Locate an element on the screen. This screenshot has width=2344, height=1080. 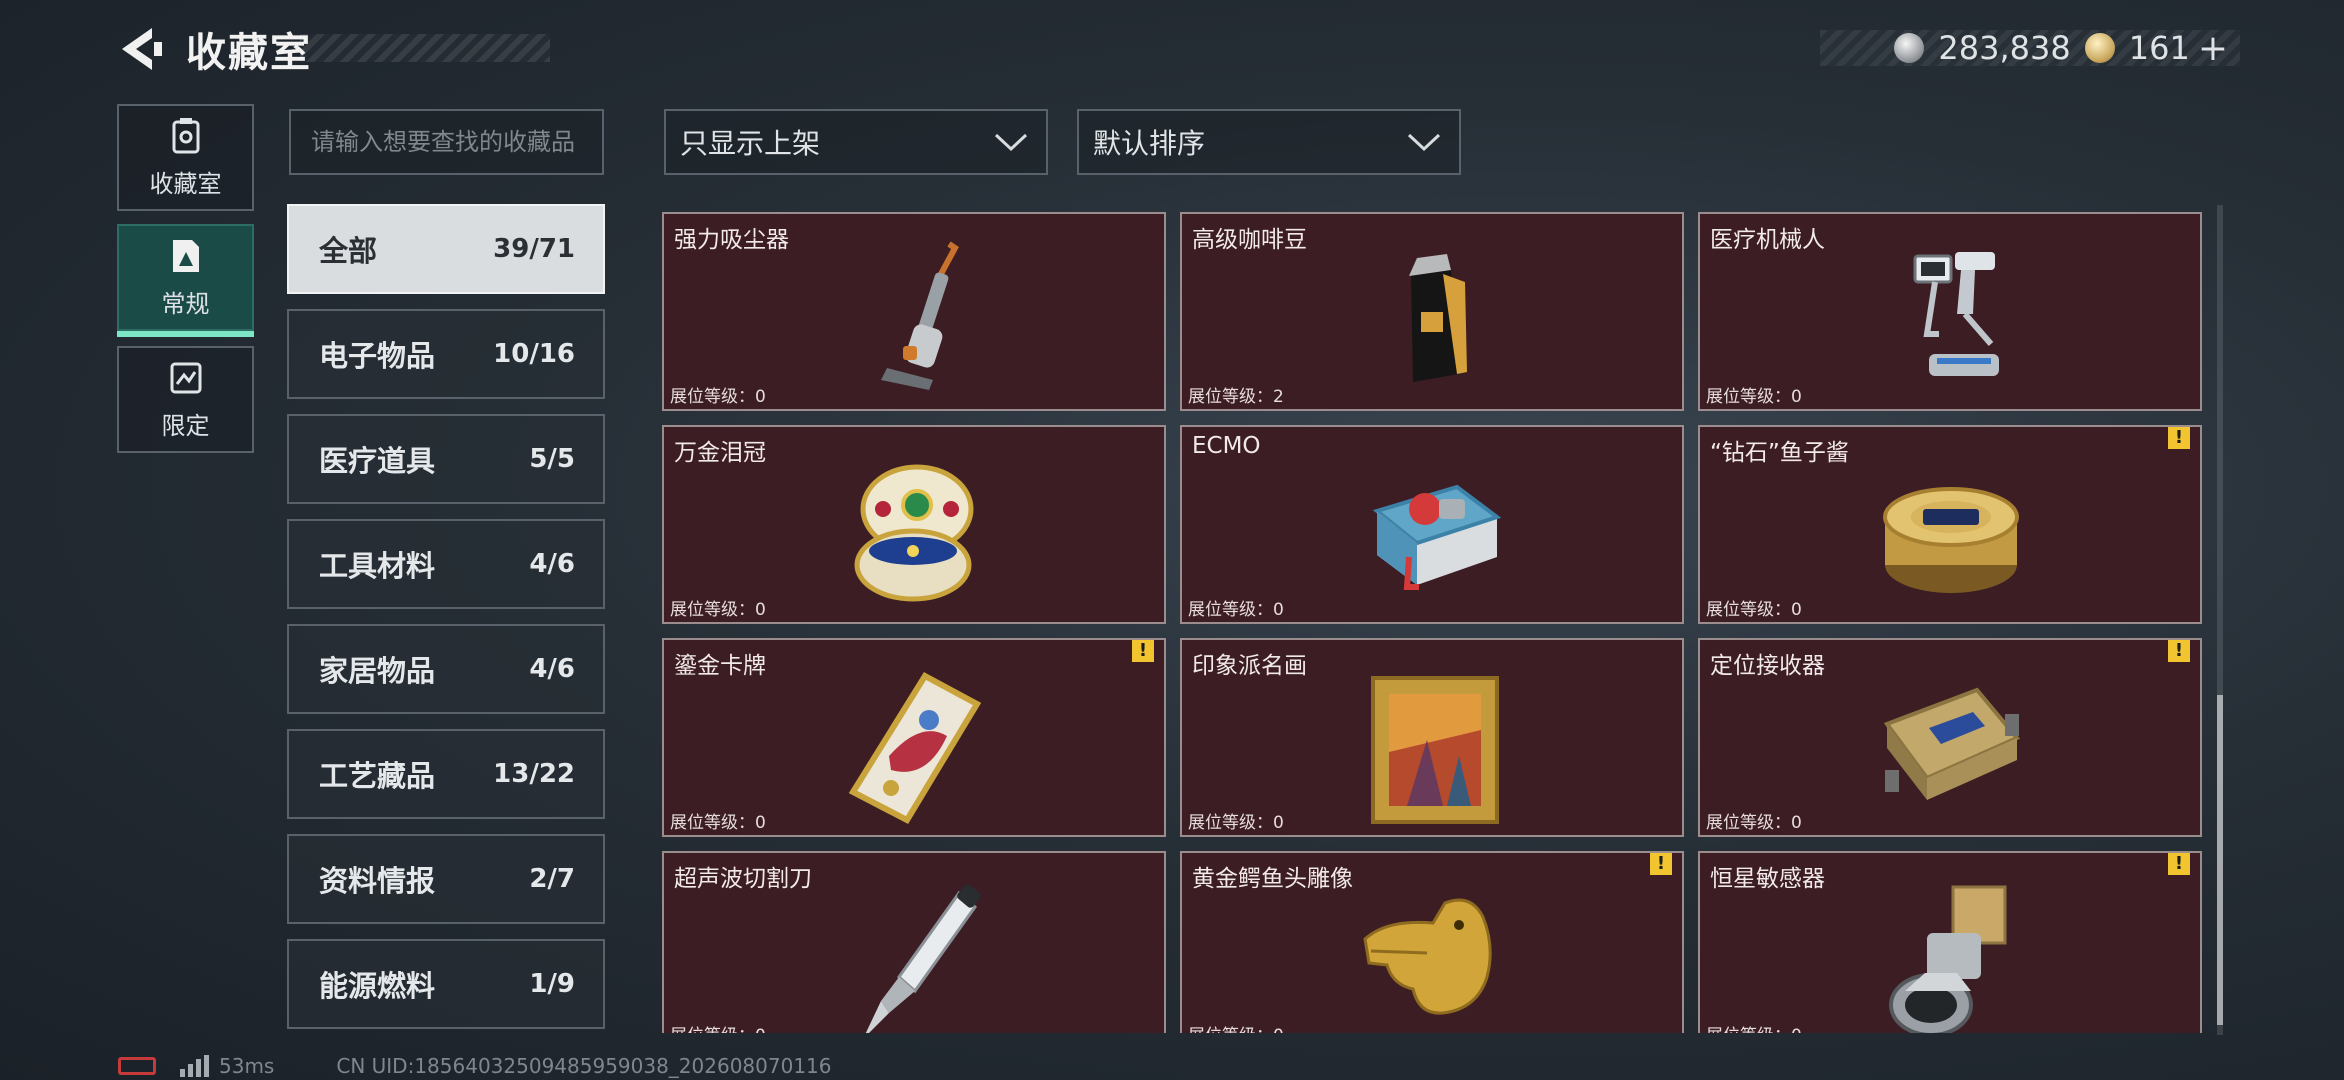
collection-card: 定位接收器 ! 展位等级：0 is located at coordinates (1950, 737).